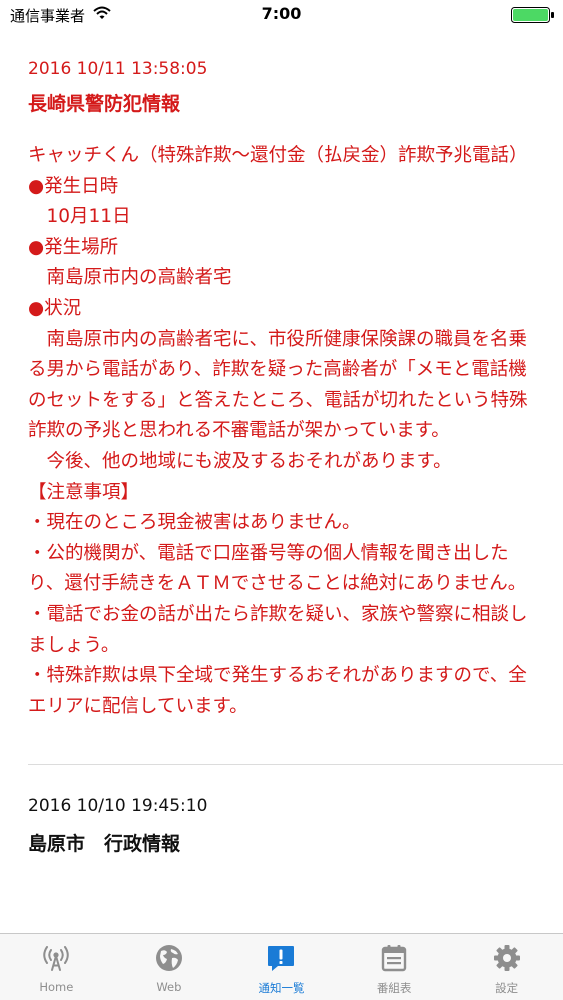 The width and height of the screenshot is (563, 1000). What do you see at coordinates (56, 987) in the screenshot?
I see `tab-label: Home` at bounding box center [56, 987].